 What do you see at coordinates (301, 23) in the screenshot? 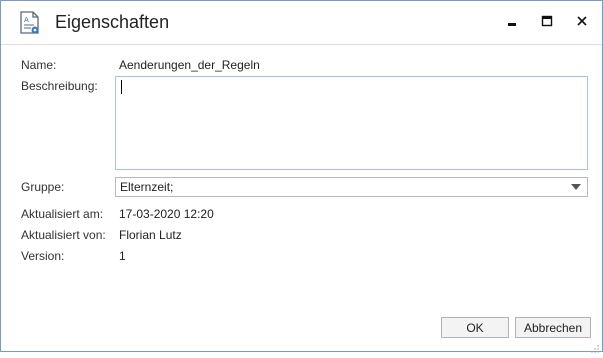
I see `title-bar: A Eigenschaften` at bounding box center [301, 23].